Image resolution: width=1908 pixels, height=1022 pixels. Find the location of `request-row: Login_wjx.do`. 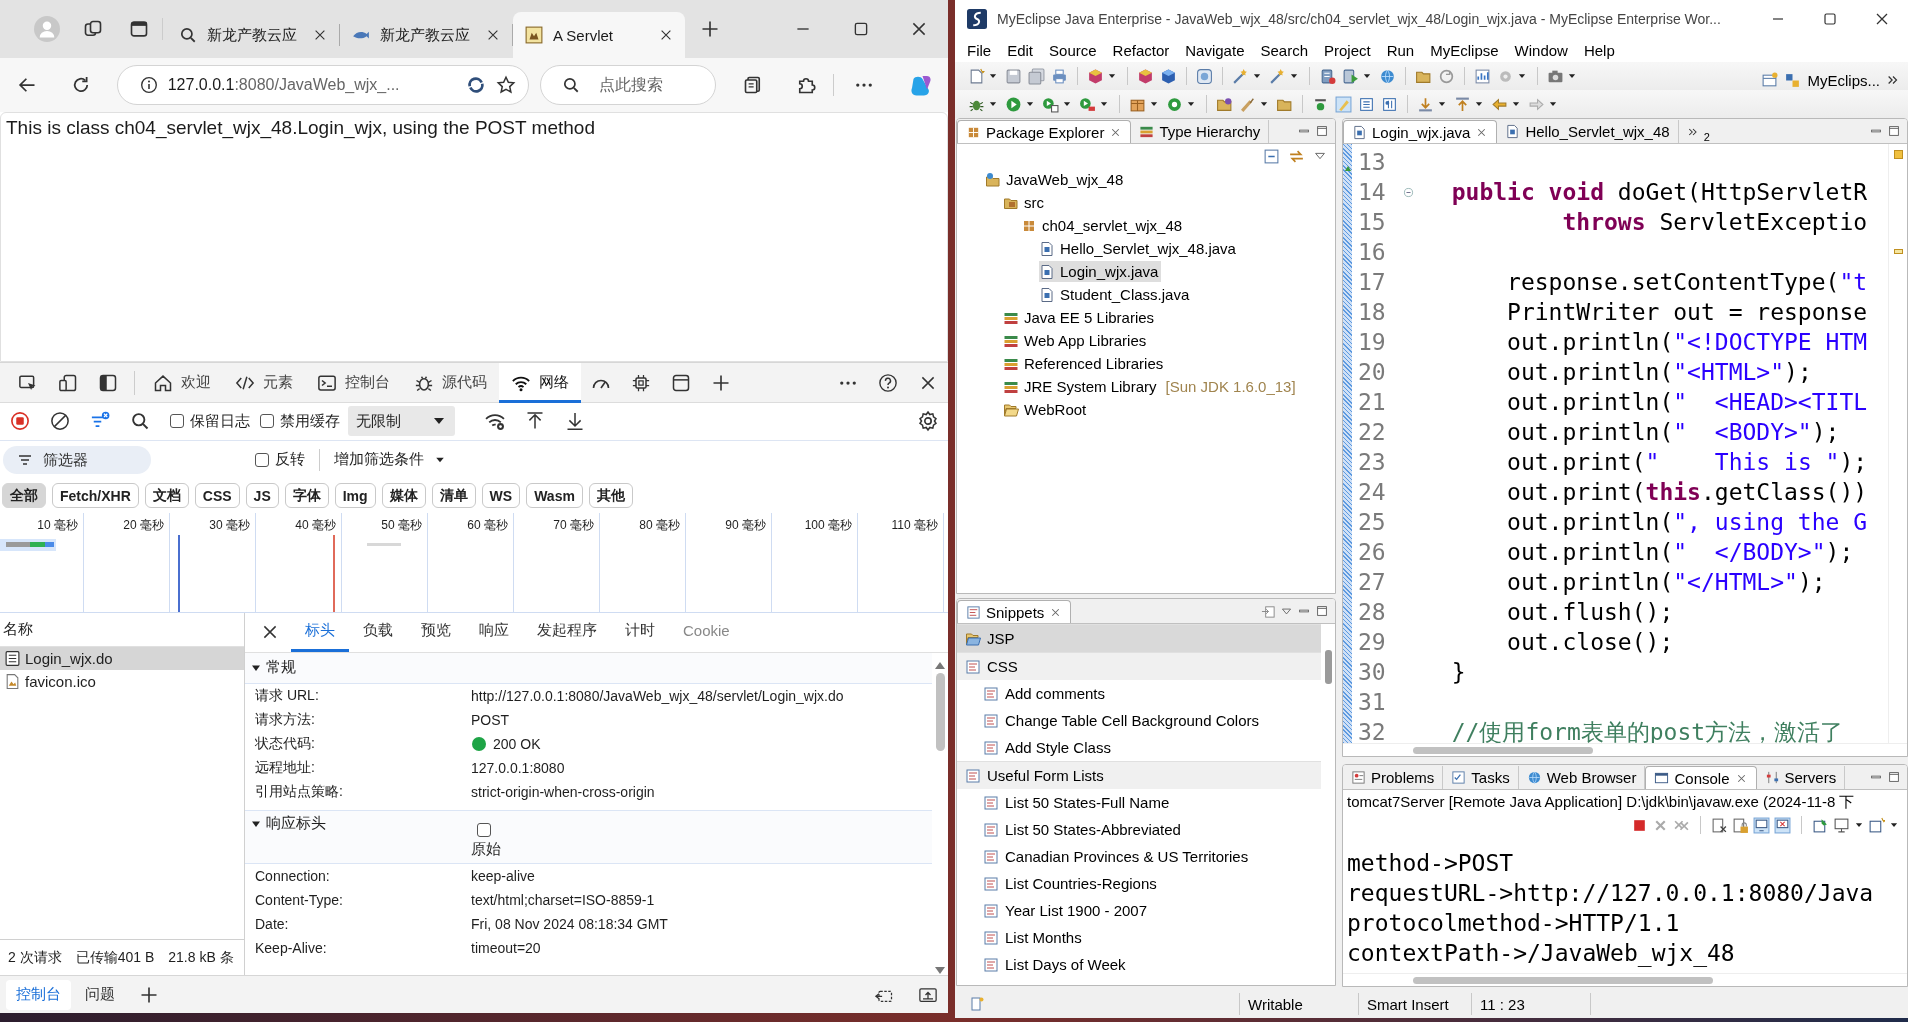

request-row: Login_wjx.do is located at coordinates (122, 658).